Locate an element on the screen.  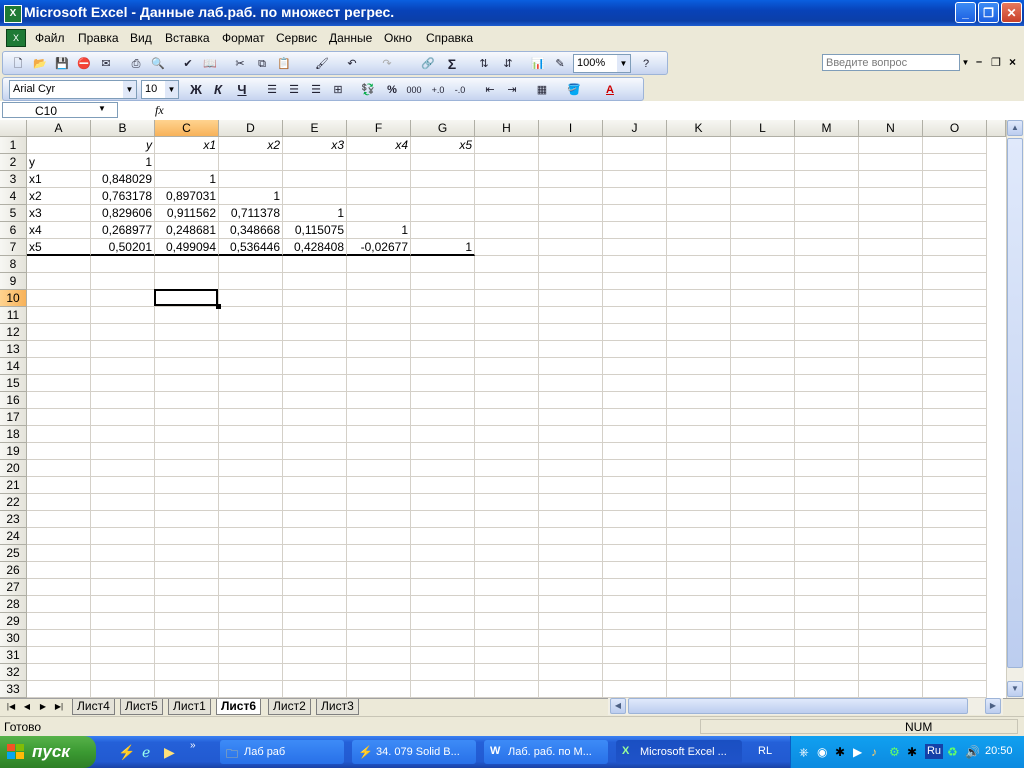
cell-K15 is located at coordinates (699, 383).